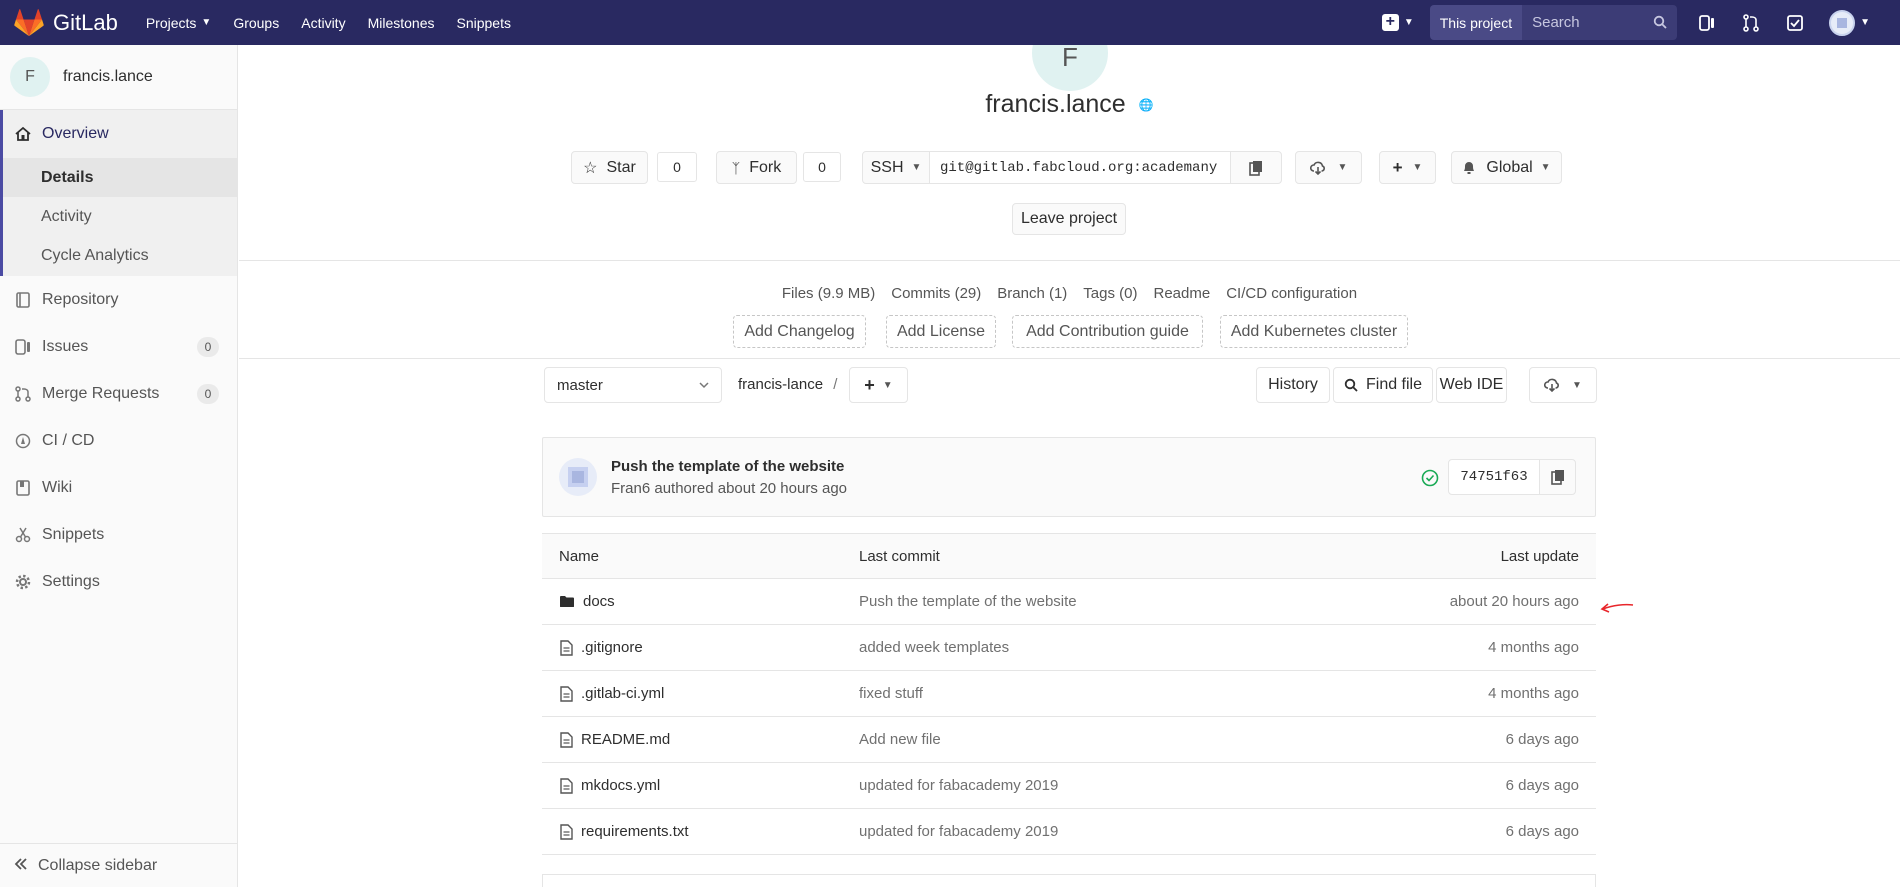 This screenshot has height=887, width=1900. Describe the element at coordinates (1107, 331) in the screenshot. I see `add-contribution-guide-button: Add Contribution guide` at that location.